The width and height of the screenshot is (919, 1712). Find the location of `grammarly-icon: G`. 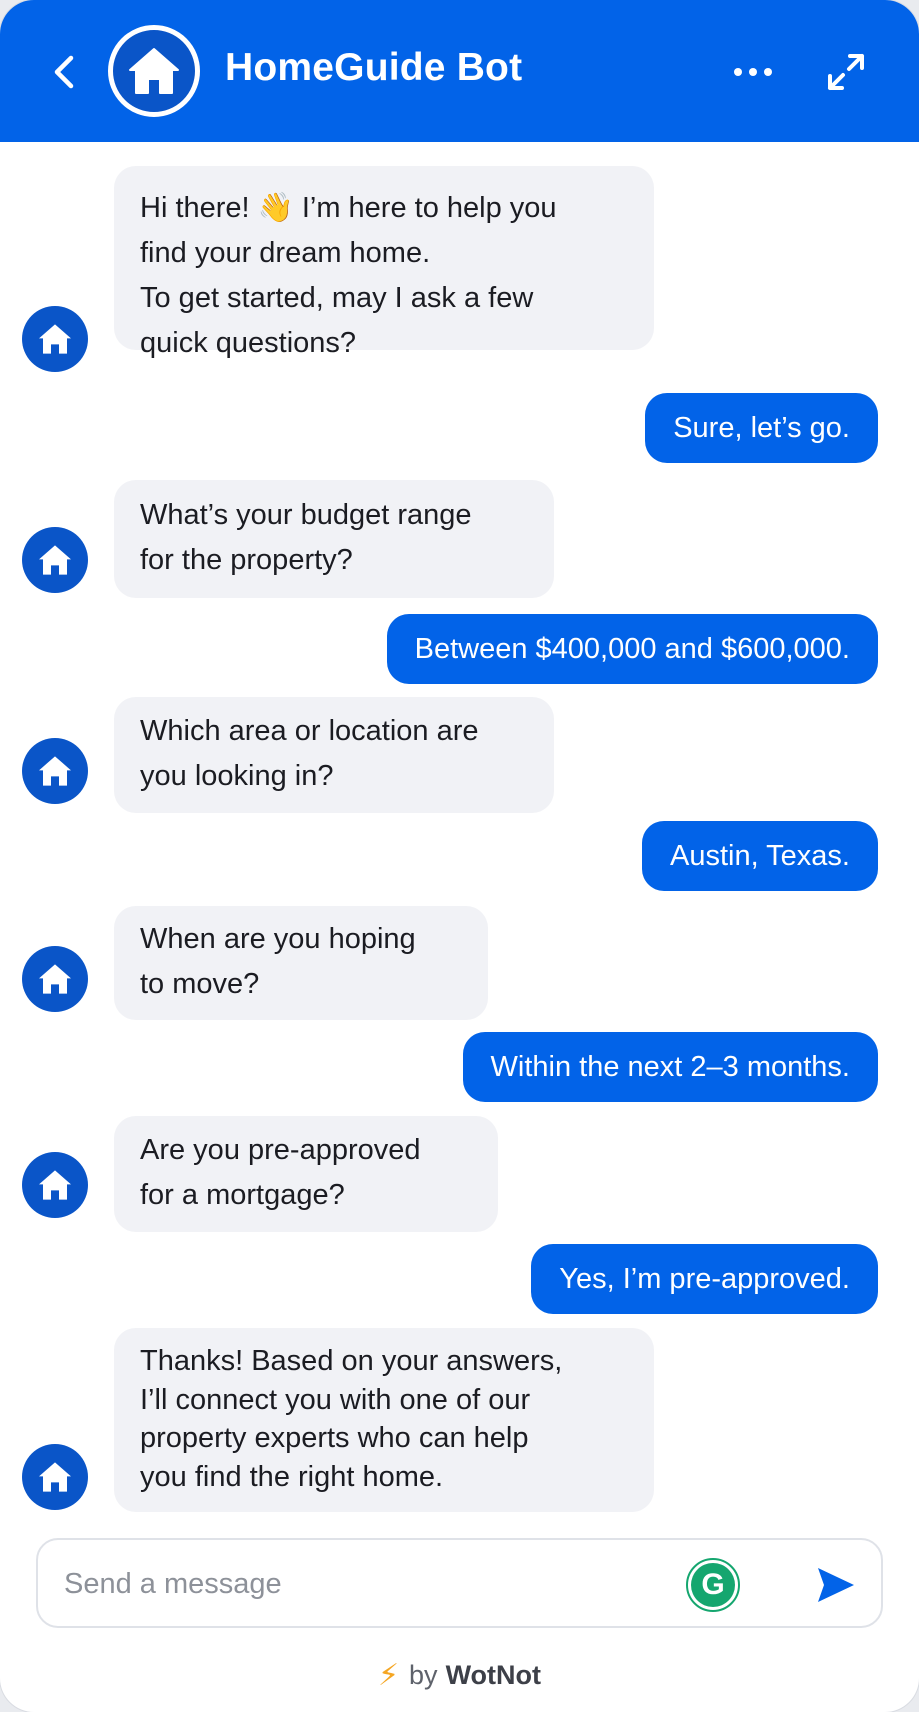

grammarly-icon: G is located at coordinates (713, 1585).